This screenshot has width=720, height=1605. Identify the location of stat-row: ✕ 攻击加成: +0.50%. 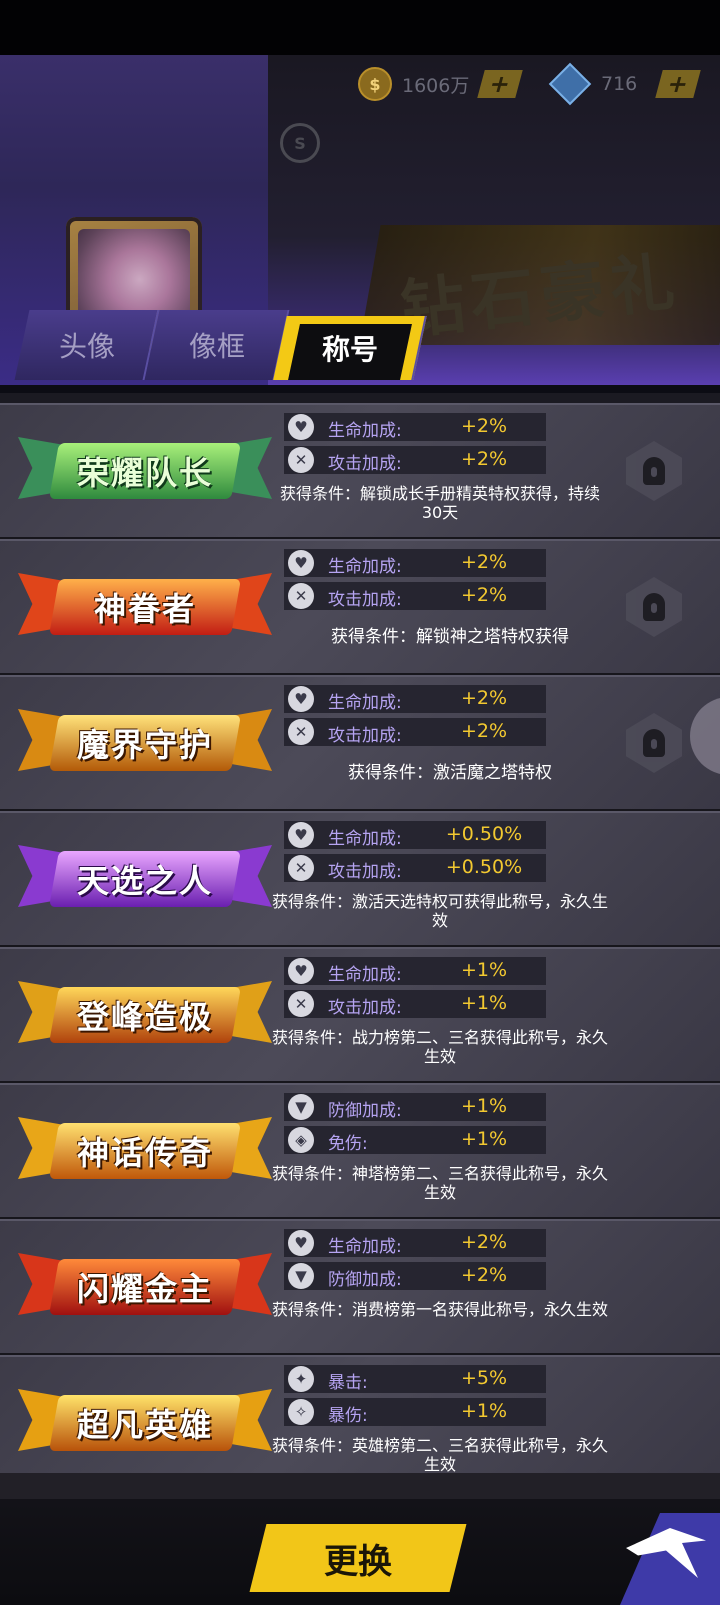
(415, 868).